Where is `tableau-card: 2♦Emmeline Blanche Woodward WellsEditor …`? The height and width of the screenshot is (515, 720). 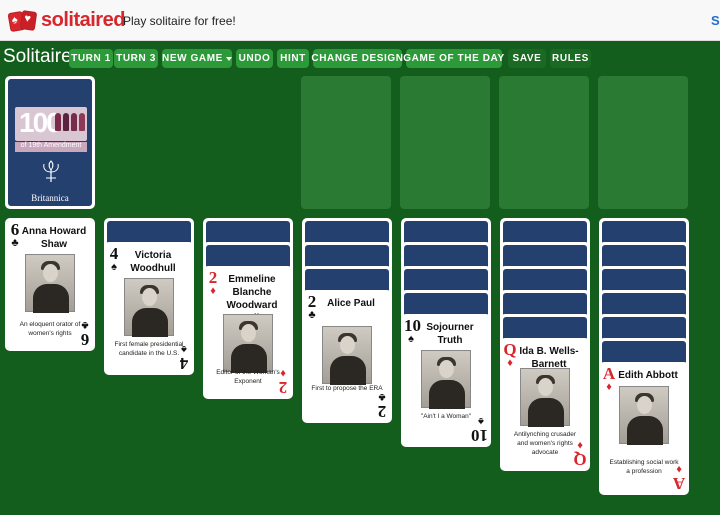 tableau-card: 2♦Emmeline Blanche Woodward WellsEditor … is located at coordinates (248, 332).